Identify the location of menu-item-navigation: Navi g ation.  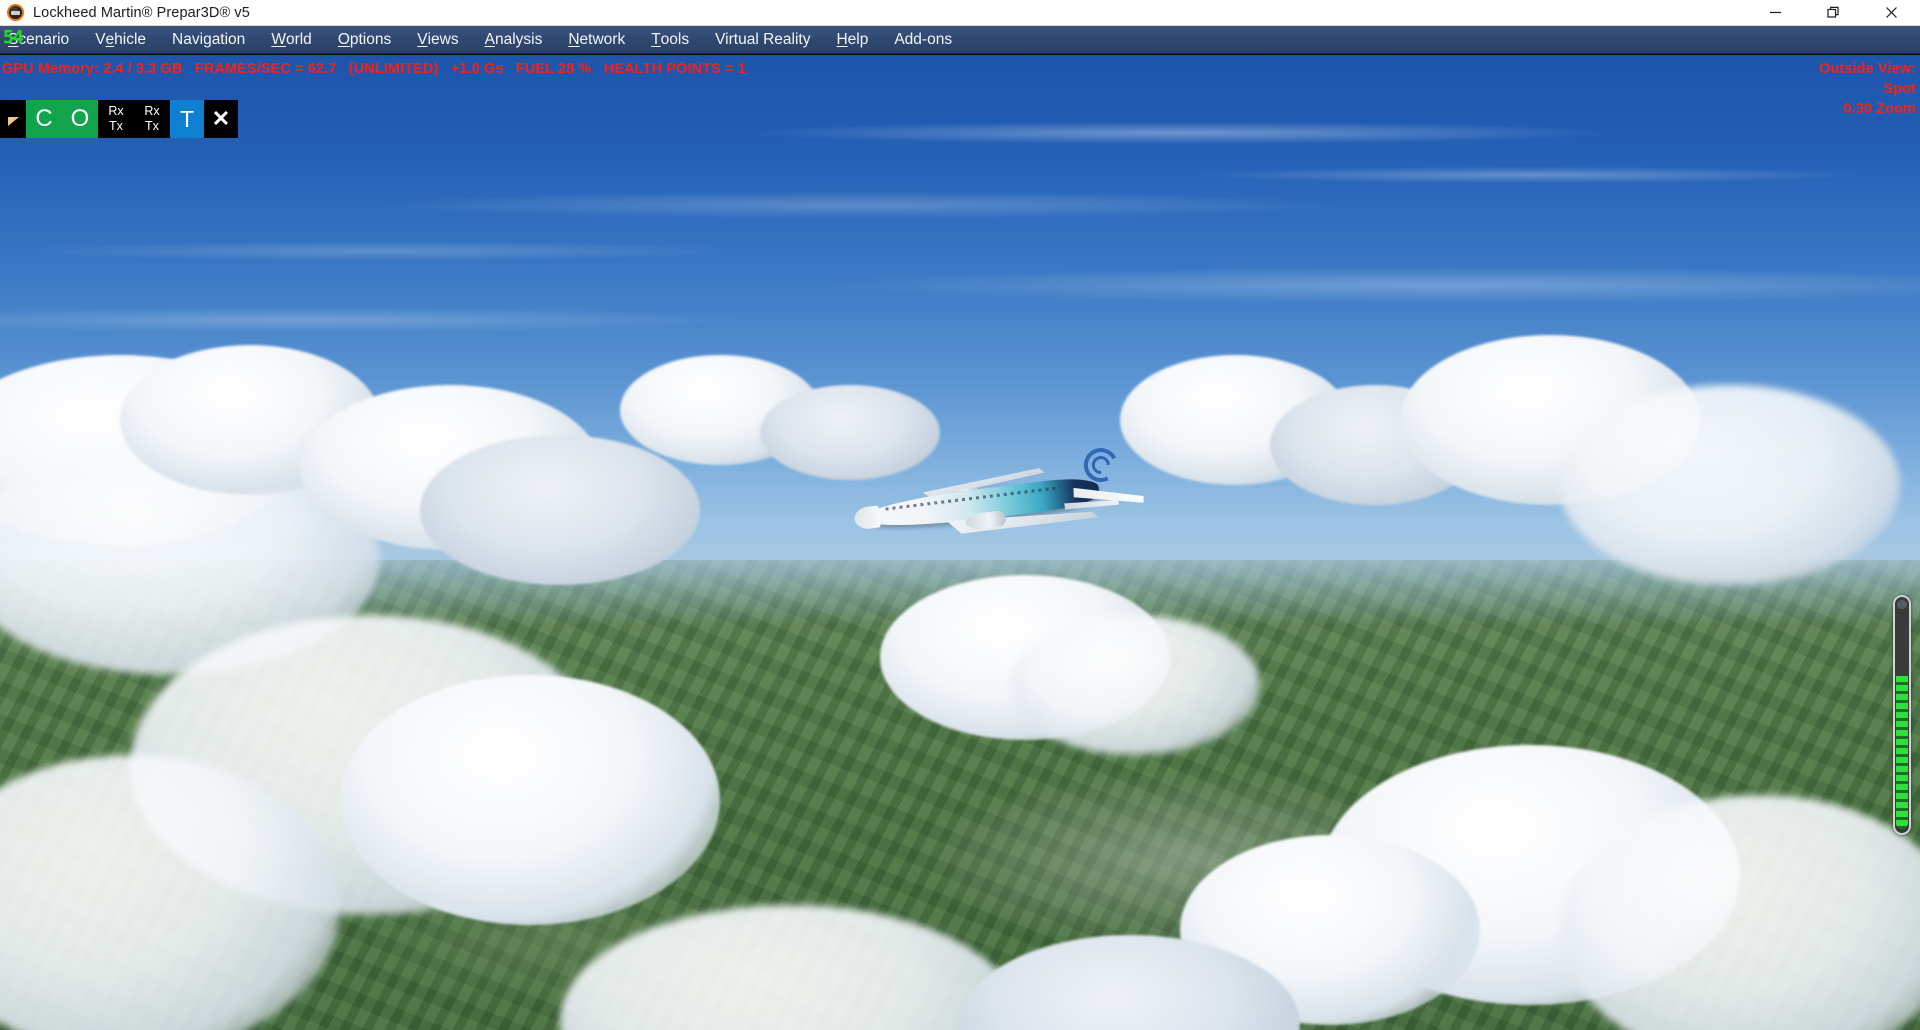
(208, 40).